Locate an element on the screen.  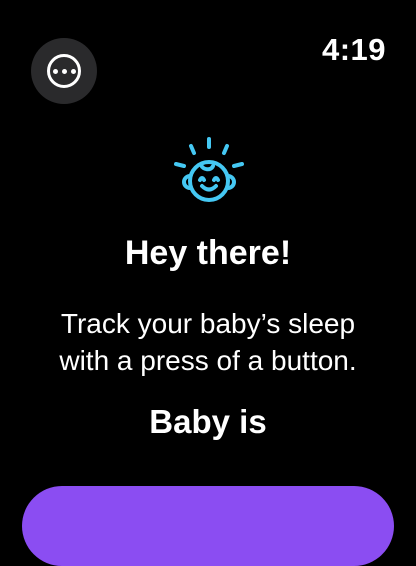
baby-face-icon is located at coordinates (209, 169).